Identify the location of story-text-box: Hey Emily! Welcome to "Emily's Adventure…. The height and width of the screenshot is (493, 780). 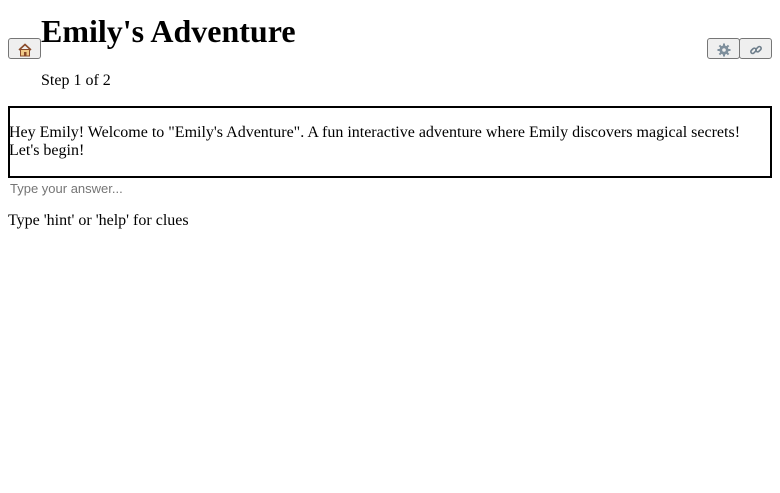
(390, 142).